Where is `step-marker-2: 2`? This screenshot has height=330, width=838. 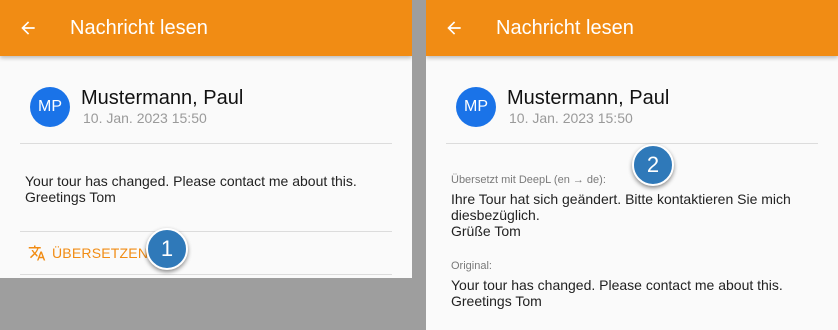
step-marker-2: 2 is located at coordinates (653, 165).